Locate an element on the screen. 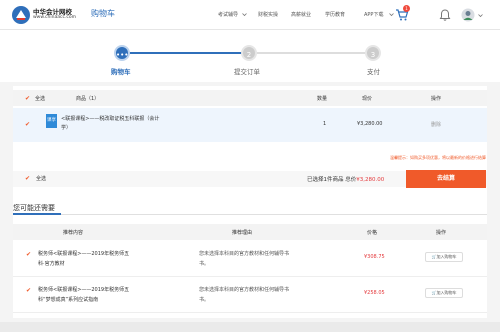 The image size is (500, 332). recommend-item-name-cont: 科“梦想成真”系列应试指南 is located at coordinates (68, 299).